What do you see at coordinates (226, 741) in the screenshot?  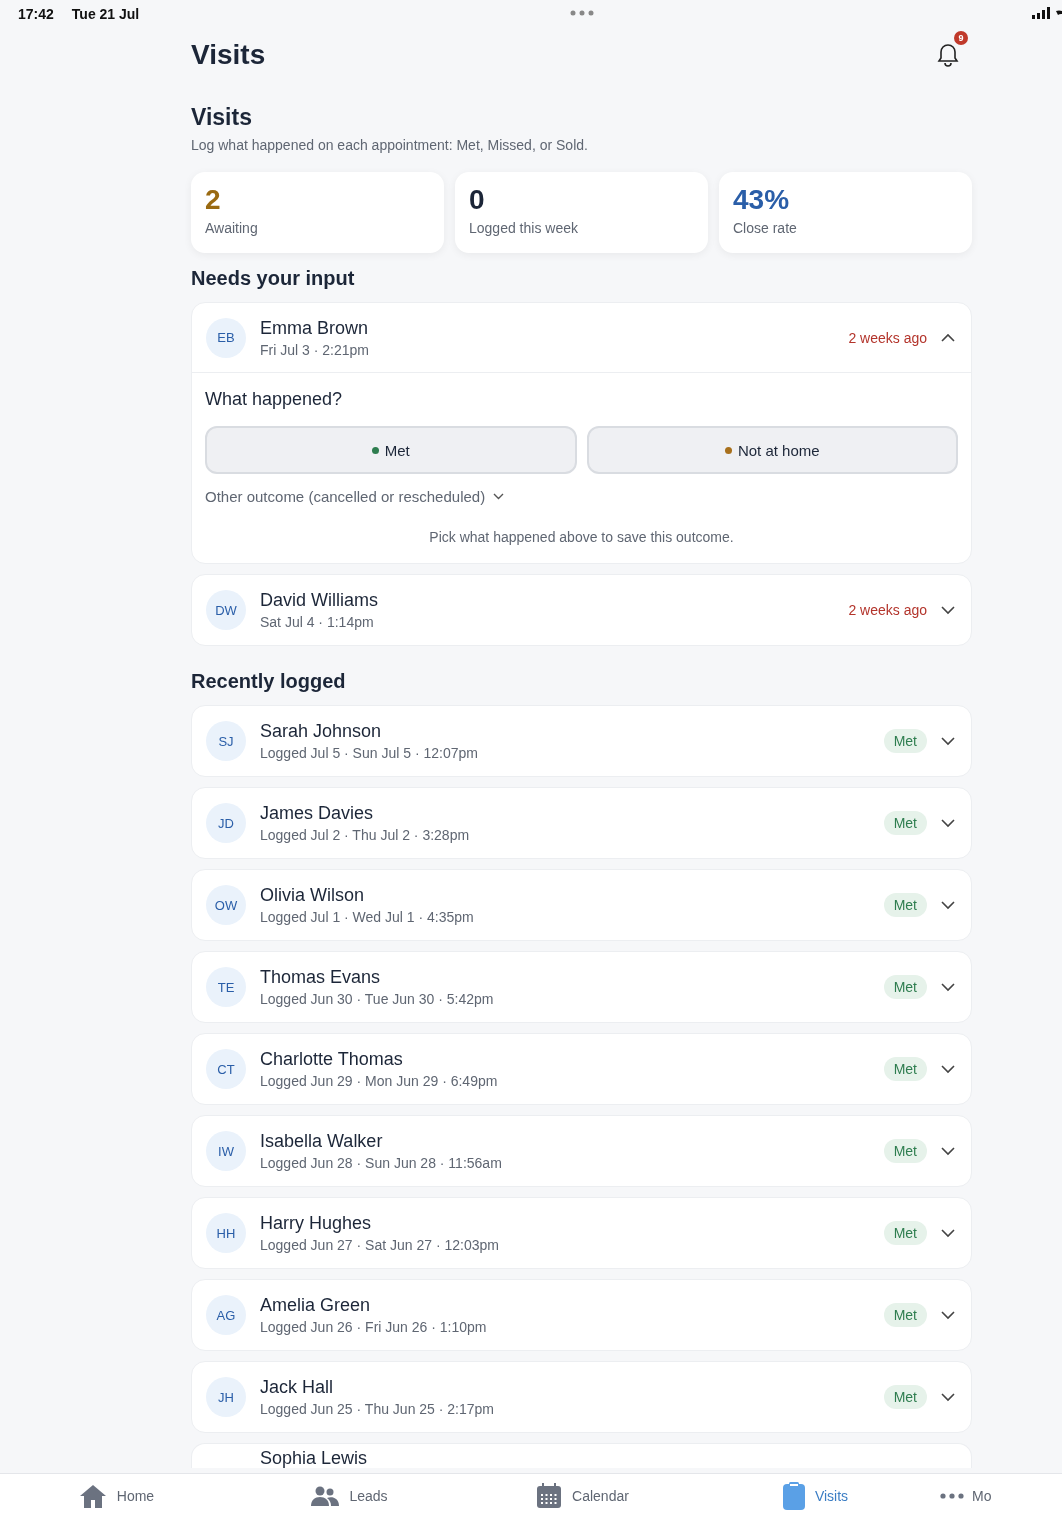 I see `avatar: SJ` at bounding box center [226, 741].